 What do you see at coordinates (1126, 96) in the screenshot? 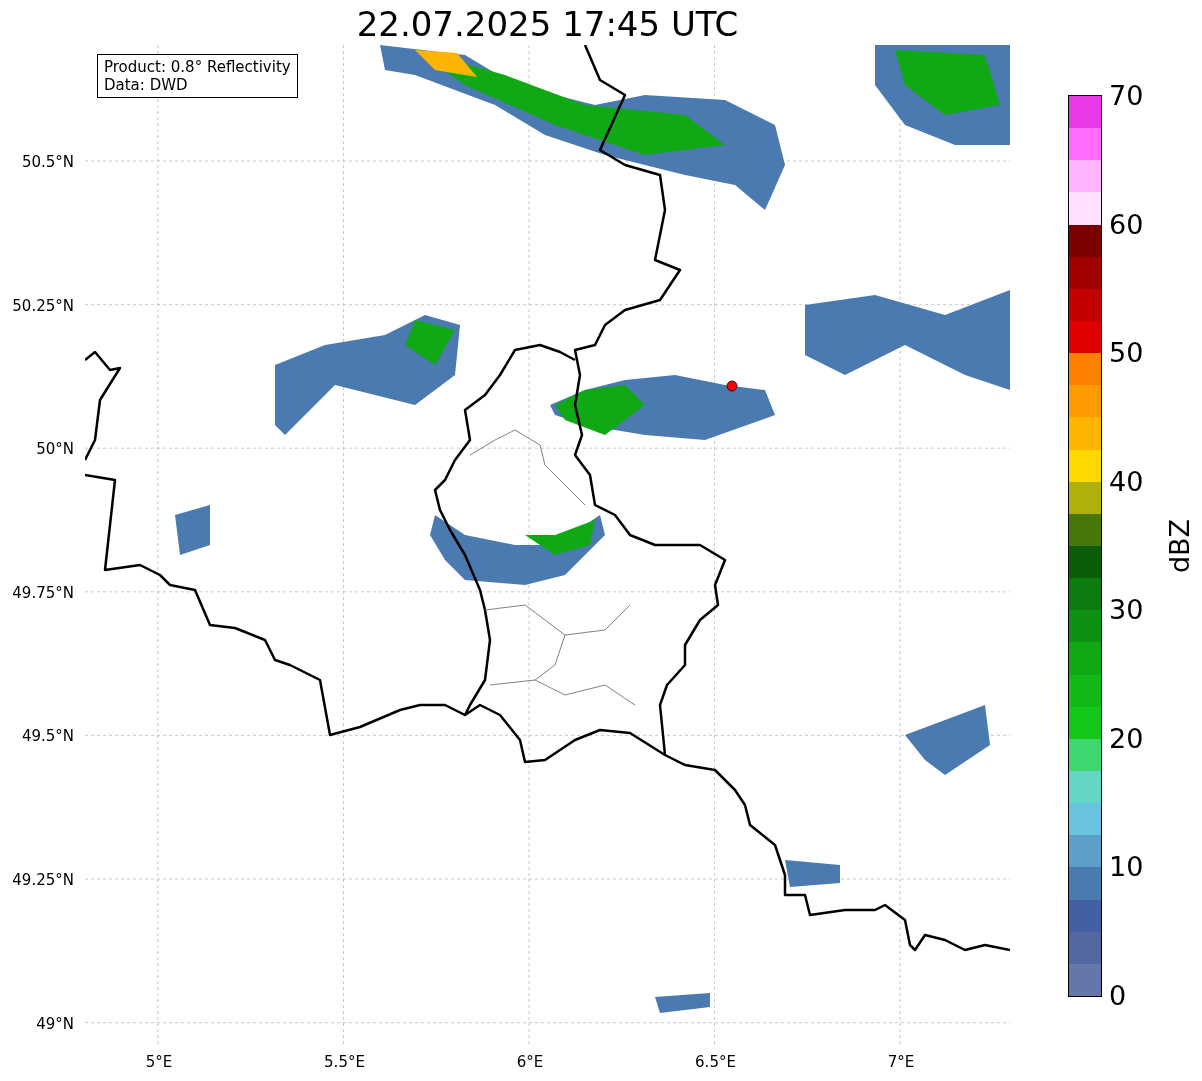
I see `colorbar-tick-label: 70` at bounding box center [1126, 96].